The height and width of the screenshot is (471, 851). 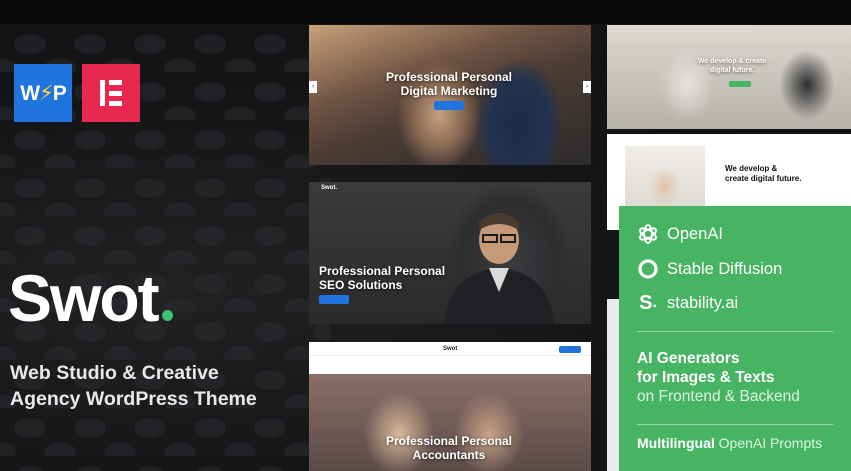 What do you see at coordinates (450, 349) in the screenshot?
I see `preview-nav: Swot` at bounding box center [450, 349].